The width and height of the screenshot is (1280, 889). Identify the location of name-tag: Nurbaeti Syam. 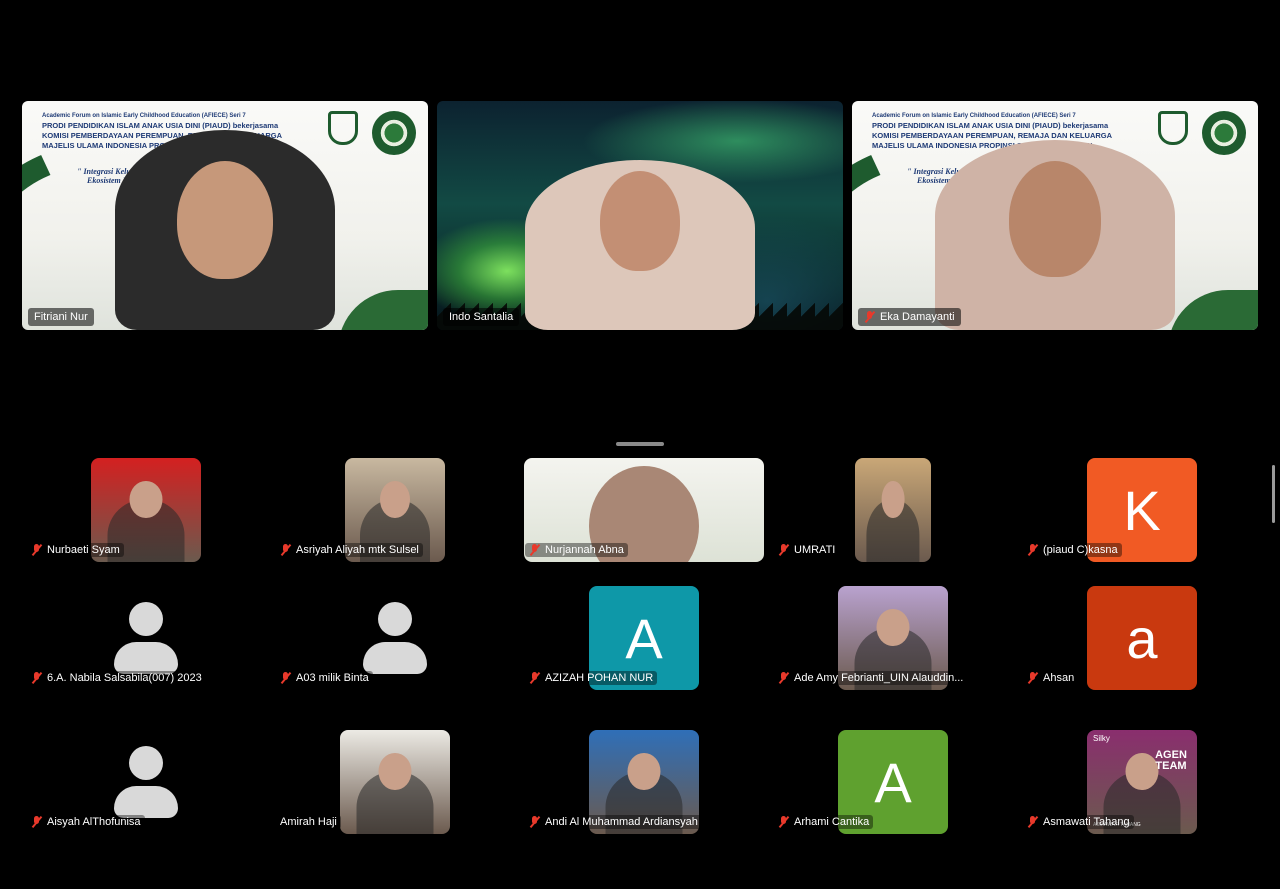
(75, 550).